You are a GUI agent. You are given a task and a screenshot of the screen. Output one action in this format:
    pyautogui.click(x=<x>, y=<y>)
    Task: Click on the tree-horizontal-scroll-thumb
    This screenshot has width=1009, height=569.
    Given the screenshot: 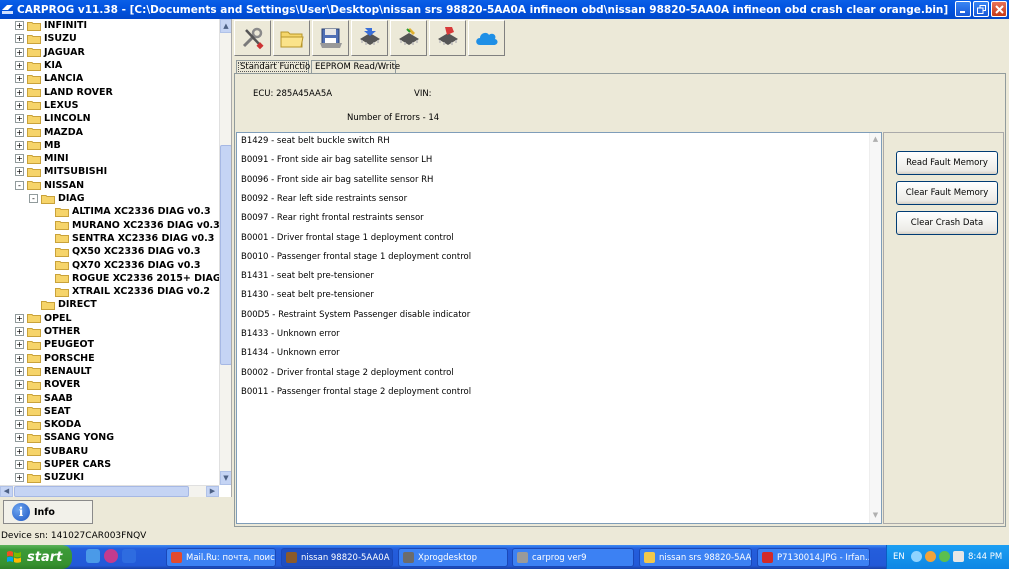 What is the action you would take?
    pyautogui.click(x=101, y=491)
    